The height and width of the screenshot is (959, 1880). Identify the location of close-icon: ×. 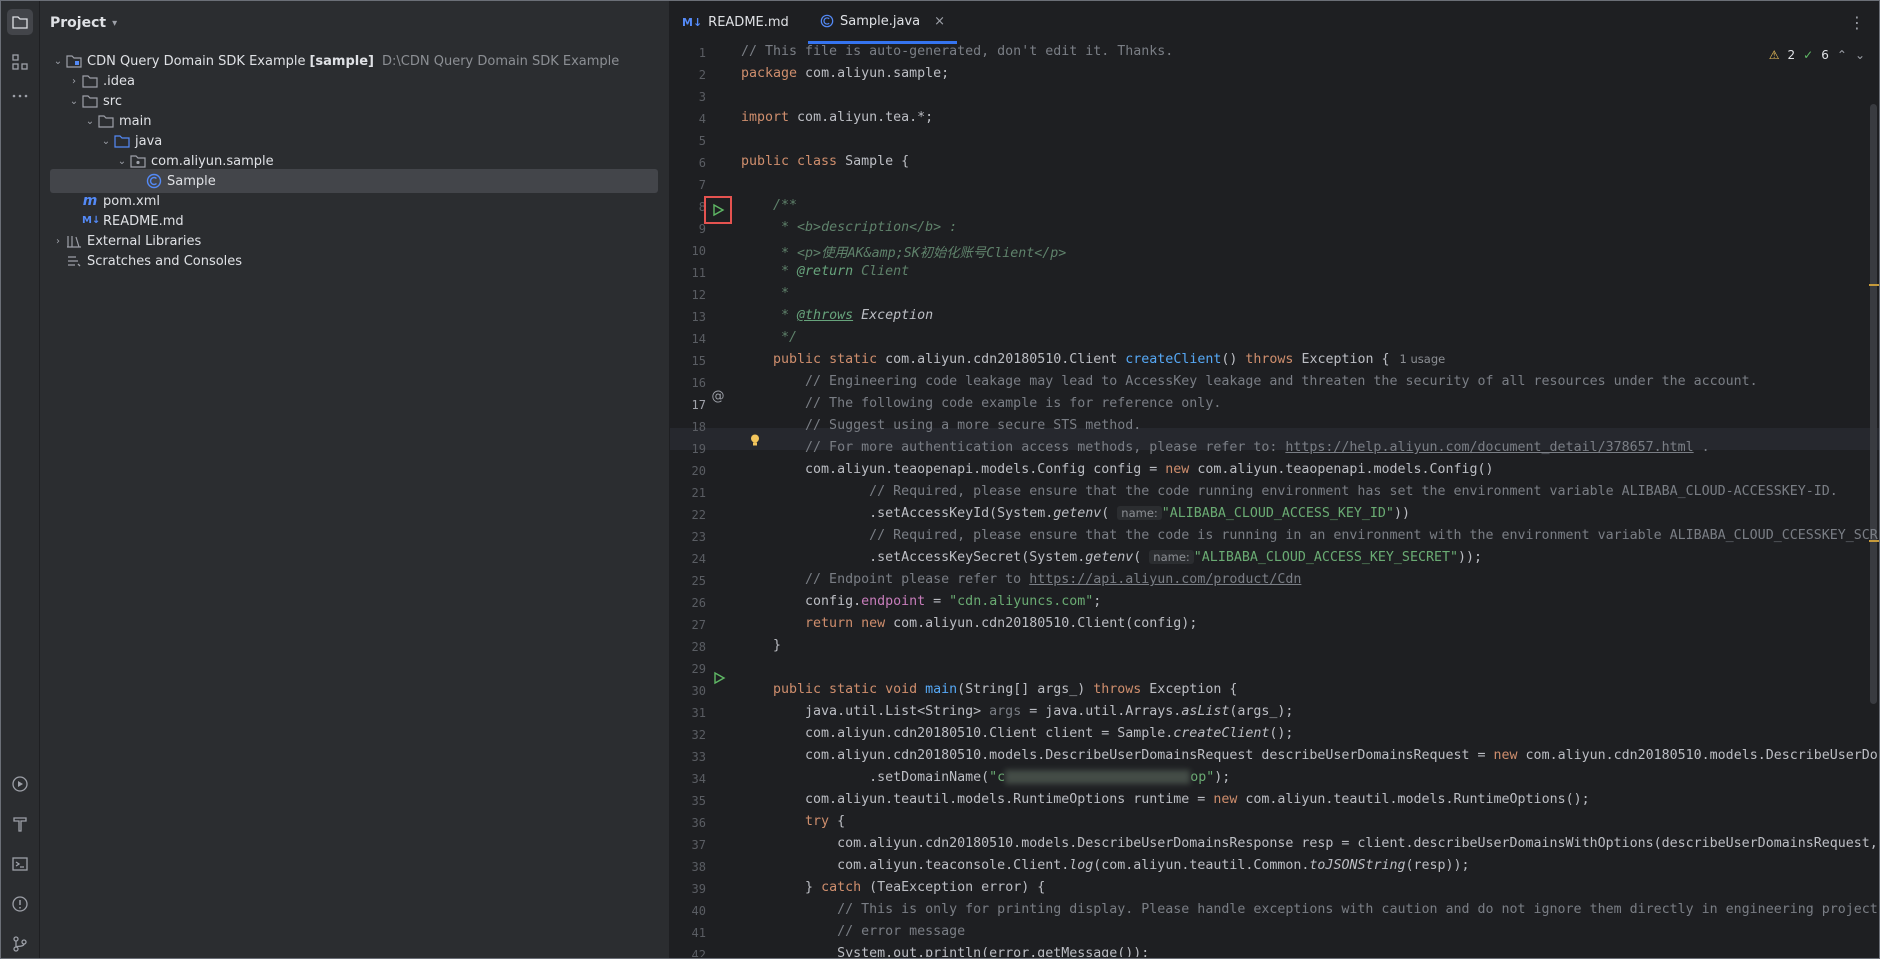
(939, 21).